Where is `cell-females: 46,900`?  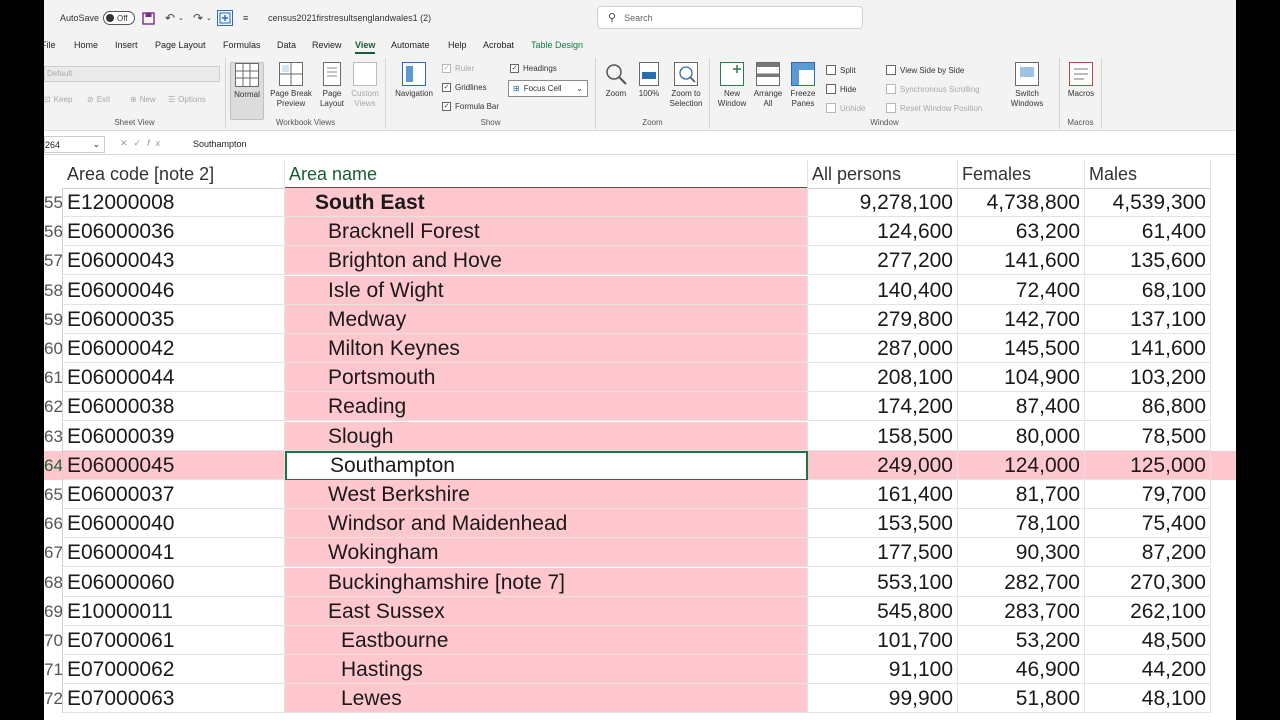 cell-females: 46,900 is located at coordinates (1021, 669).